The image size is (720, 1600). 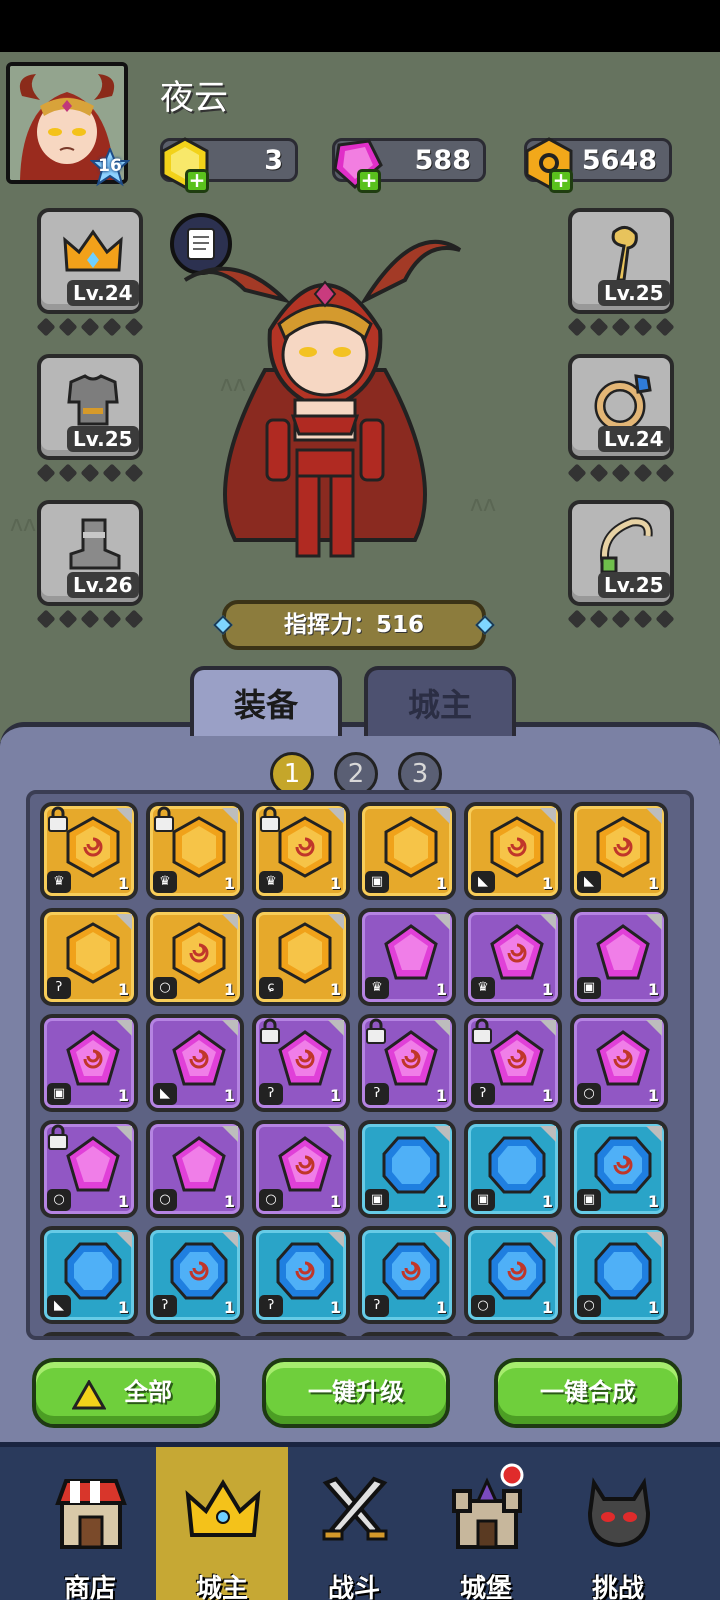 I want to click on filter-all-button: 全部, so click(x=126, y=1393).